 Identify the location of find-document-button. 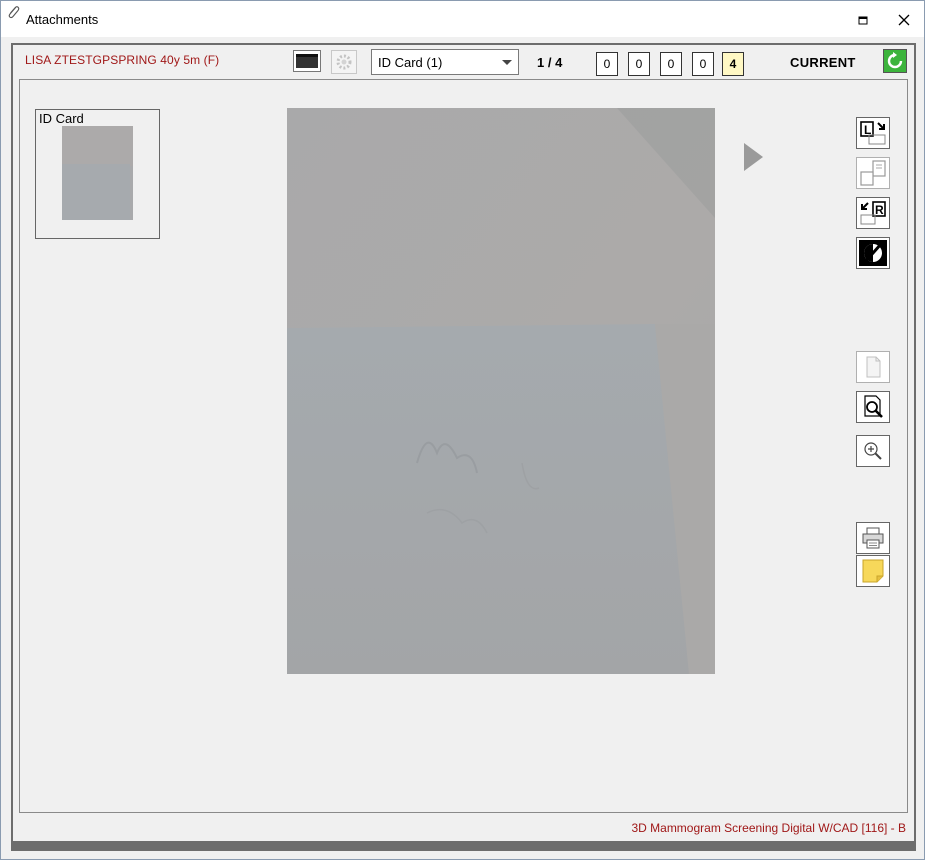
(873, 407).